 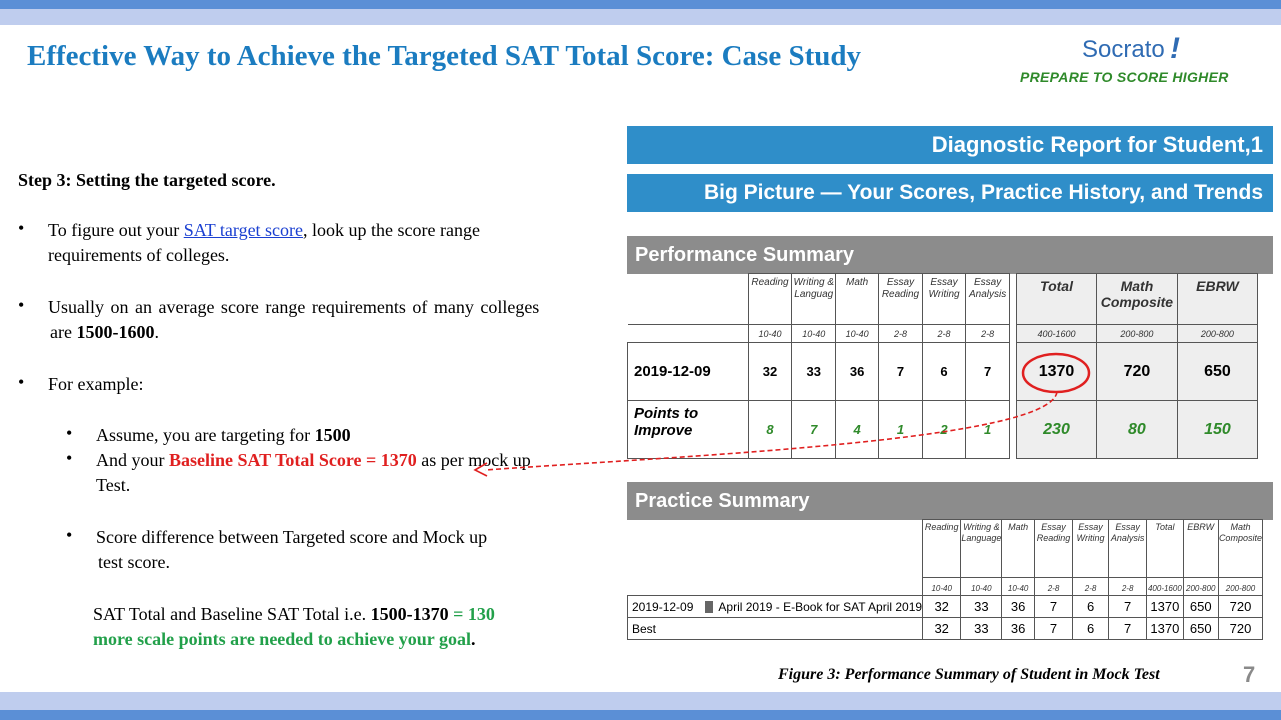 I want to click on page-number: 7, so click(x=1249, y=674).